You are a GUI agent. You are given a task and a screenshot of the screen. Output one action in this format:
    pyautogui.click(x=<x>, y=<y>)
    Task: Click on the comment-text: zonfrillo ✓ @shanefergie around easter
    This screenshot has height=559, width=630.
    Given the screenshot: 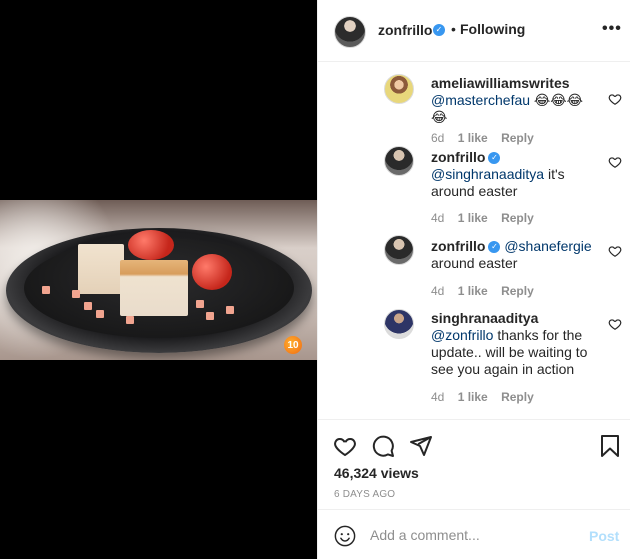 What is the action you would take?
    pyautogui.click(x=516, y=255)
    